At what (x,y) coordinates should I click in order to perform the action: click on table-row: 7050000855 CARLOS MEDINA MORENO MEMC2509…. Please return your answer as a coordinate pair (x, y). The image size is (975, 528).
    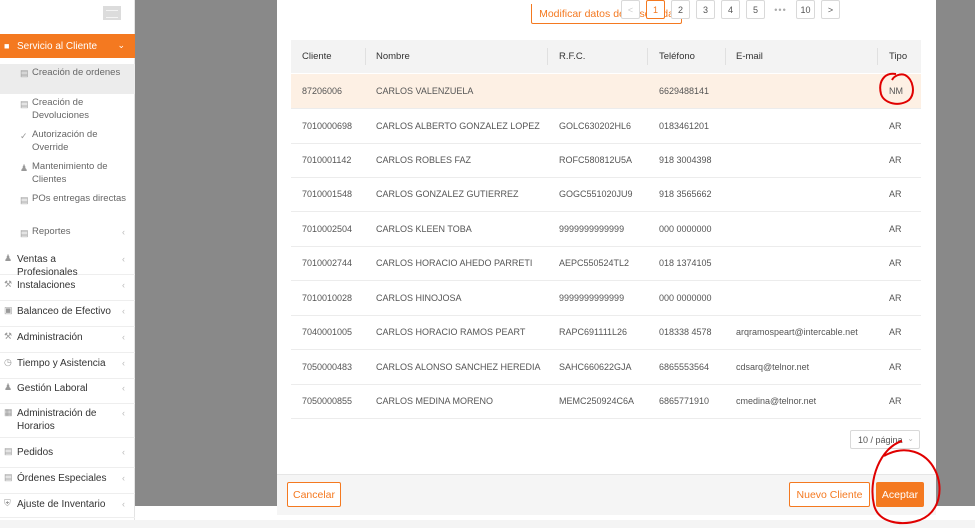
    Looking at the image, I should click on (606, 401).